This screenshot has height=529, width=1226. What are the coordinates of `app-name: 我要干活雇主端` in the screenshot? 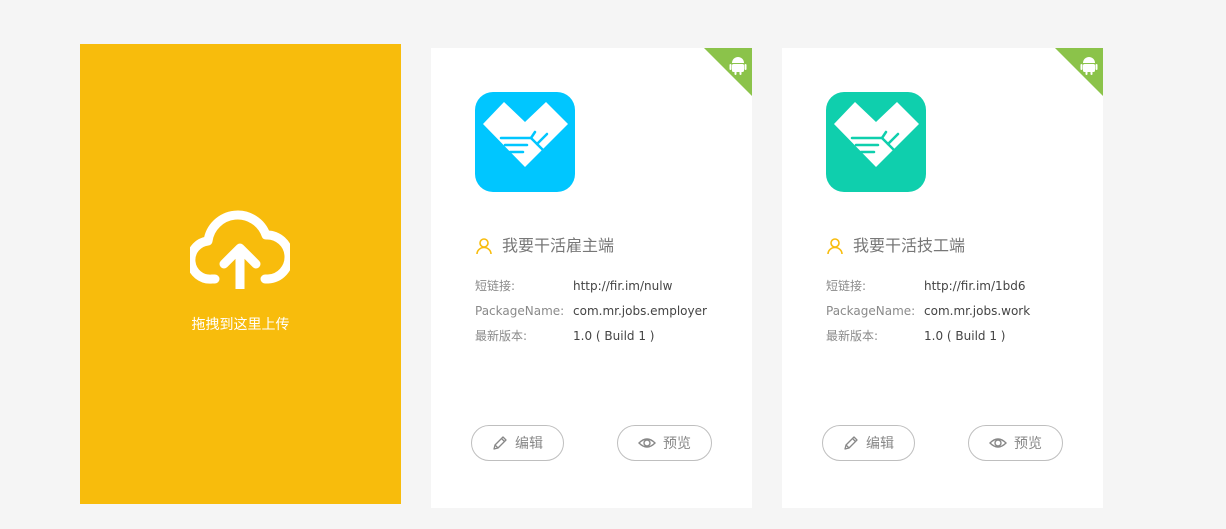 It's located at (558, 245).